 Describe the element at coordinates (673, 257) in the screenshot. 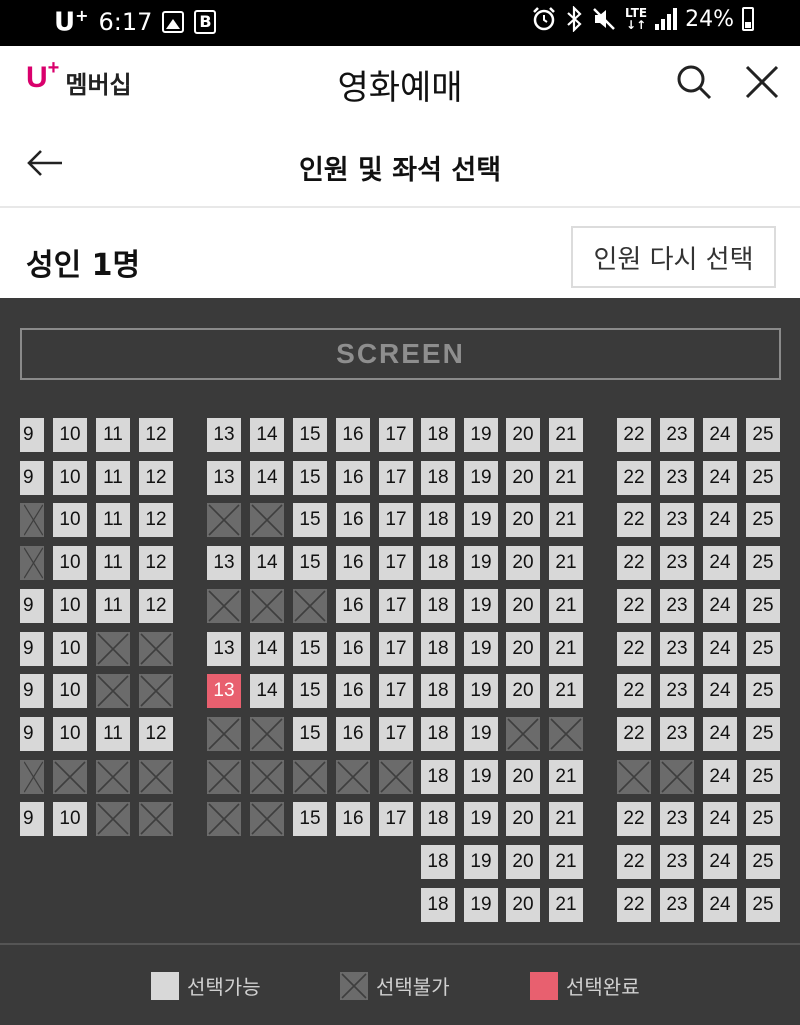

I see `reselect-person-button: 인원 다시 선택` at that location.